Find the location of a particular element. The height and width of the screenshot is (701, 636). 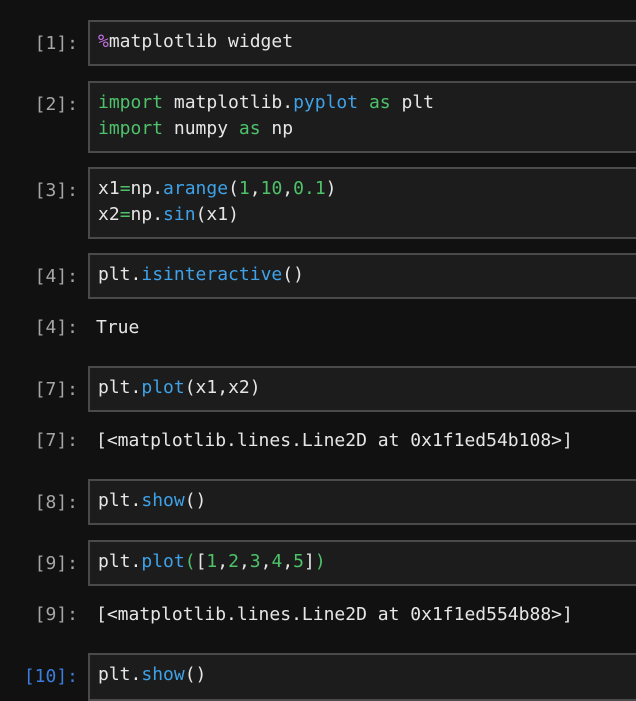

output-prompt: [7]: is located at coordinates (56, 440).